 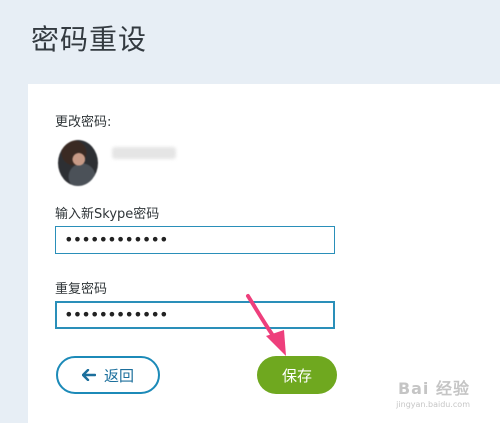 I want to click on save-button: 保存, so click(x=297, y=375).